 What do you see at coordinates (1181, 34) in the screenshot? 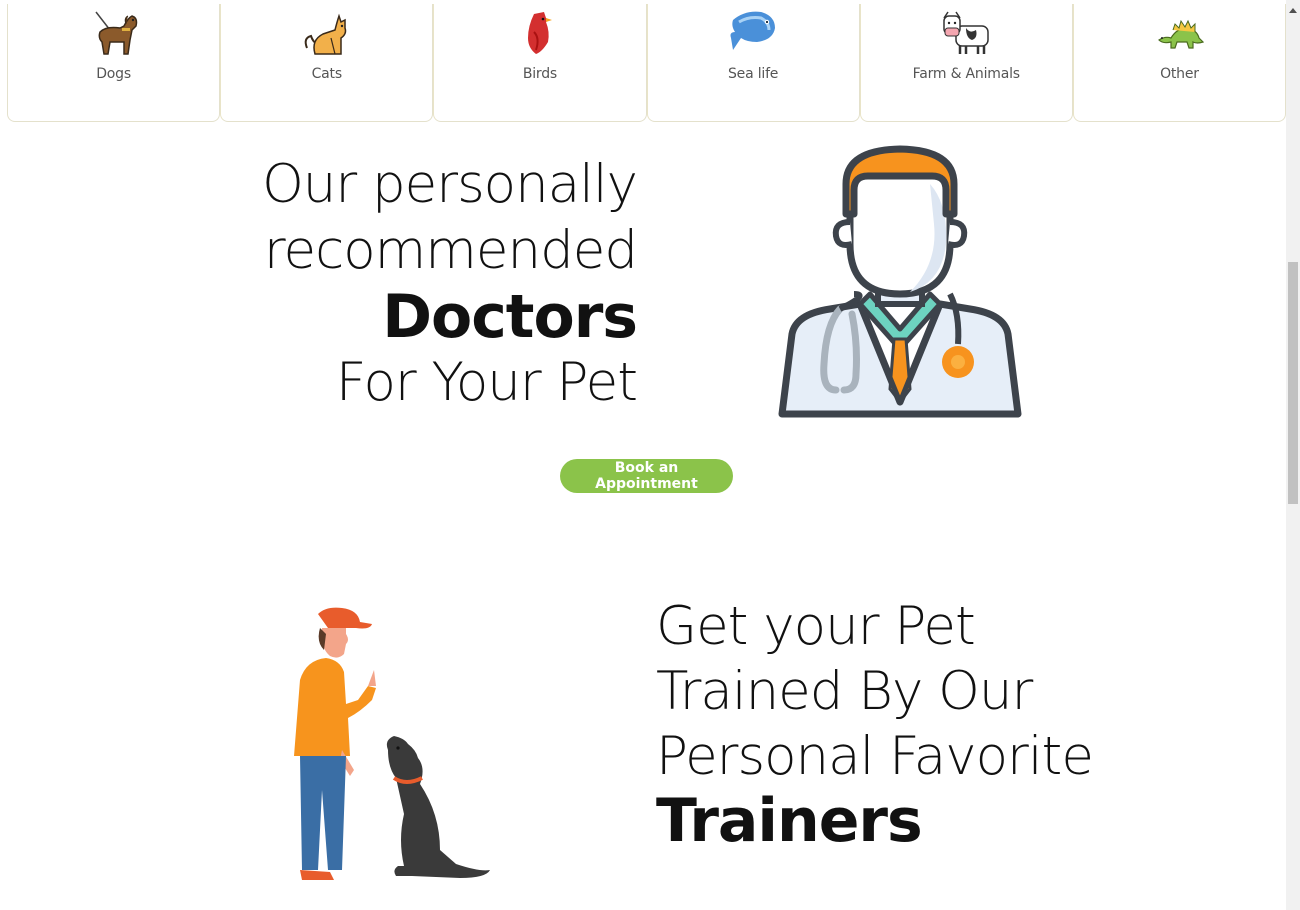
I see `dinosaur-icon` at bounding box center [1181, 34].